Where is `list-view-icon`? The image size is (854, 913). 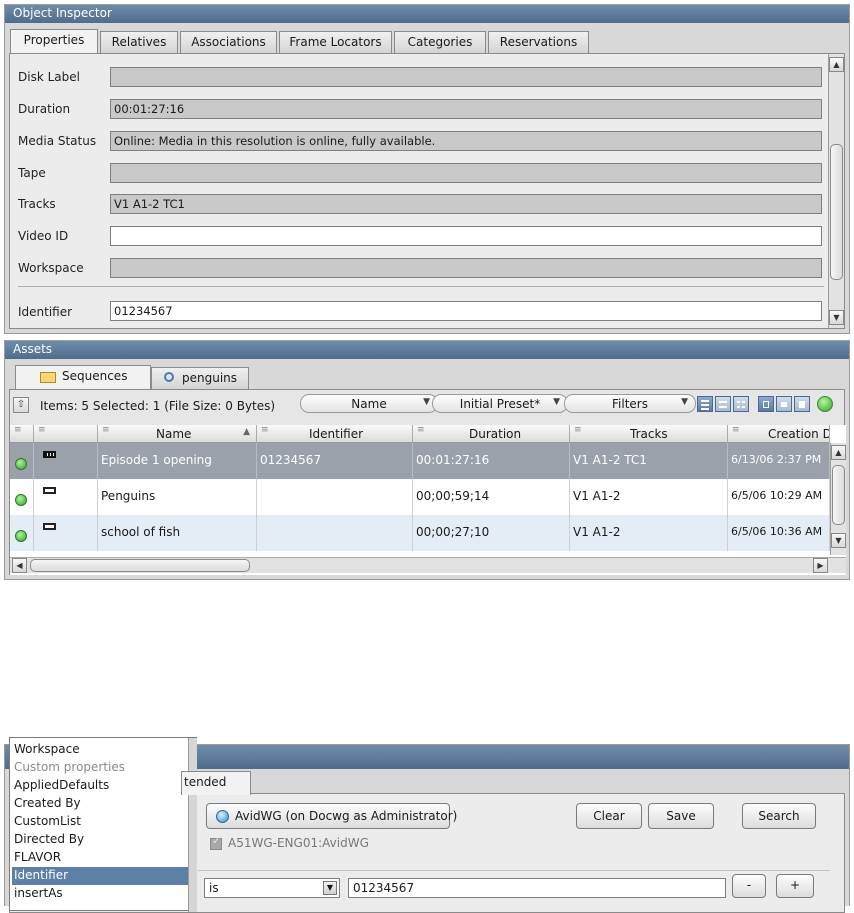 list-view-icon is located at coordinates (705, 404).